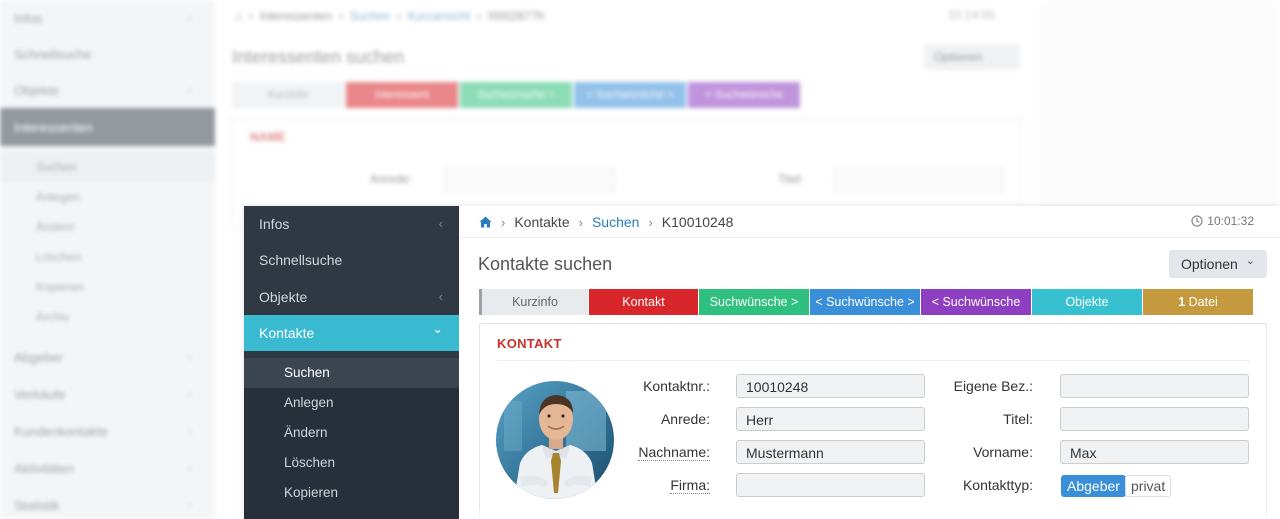  I want to click on label-nachname: Nachname:, so click(655, 452).